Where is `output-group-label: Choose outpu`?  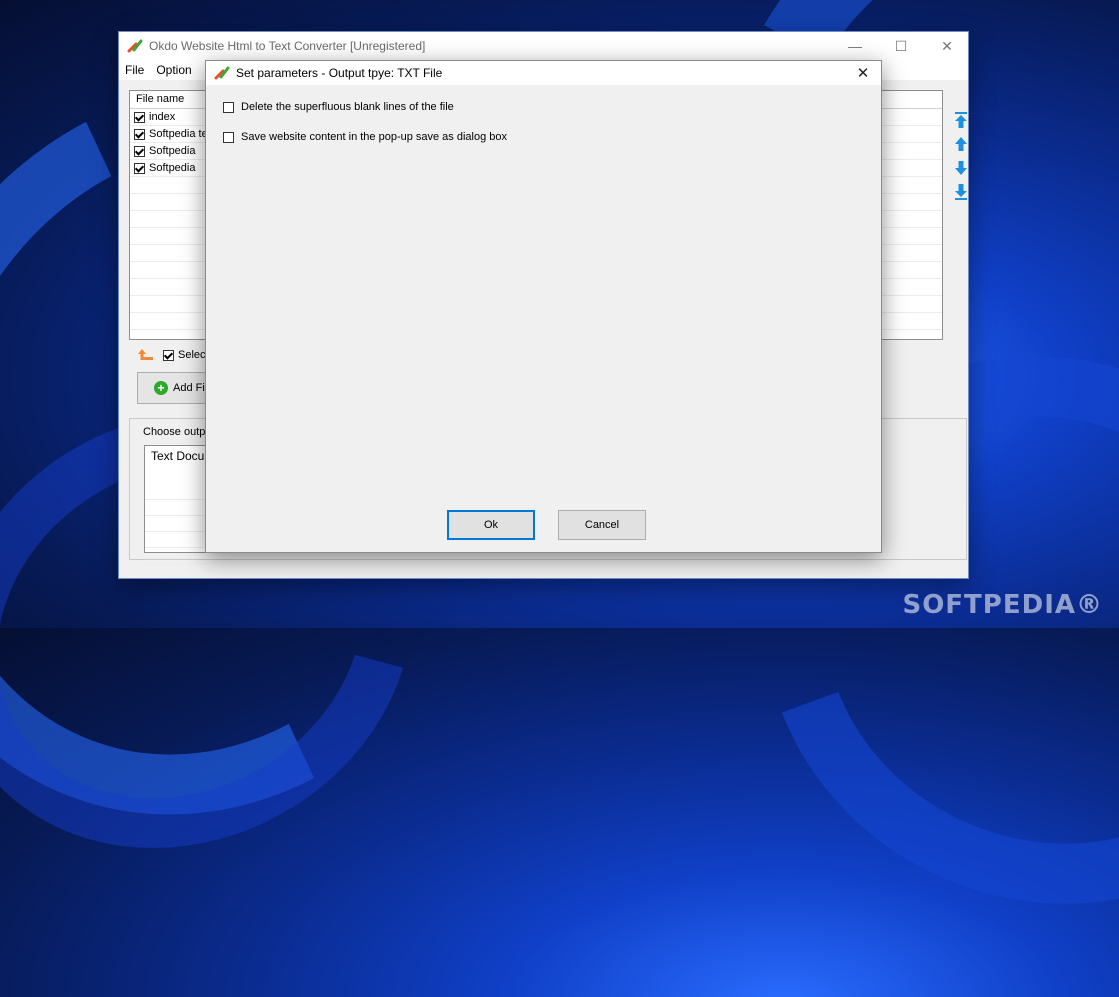 output-group-label: Choose outpu is located at coordinates (177, 432).